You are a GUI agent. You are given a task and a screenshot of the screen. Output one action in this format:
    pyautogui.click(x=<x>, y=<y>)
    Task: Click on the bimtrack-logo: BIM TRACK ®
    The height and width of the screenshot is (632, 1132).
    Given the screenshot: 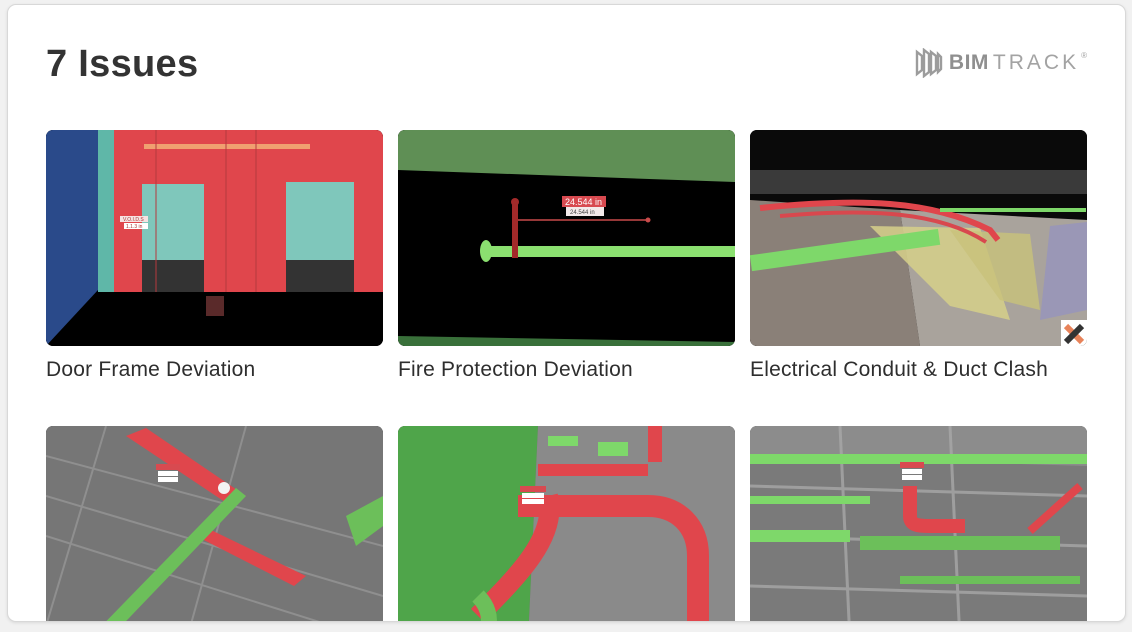 What is the action you would take?
    pyautogui.click(x=1001, y=63)
    